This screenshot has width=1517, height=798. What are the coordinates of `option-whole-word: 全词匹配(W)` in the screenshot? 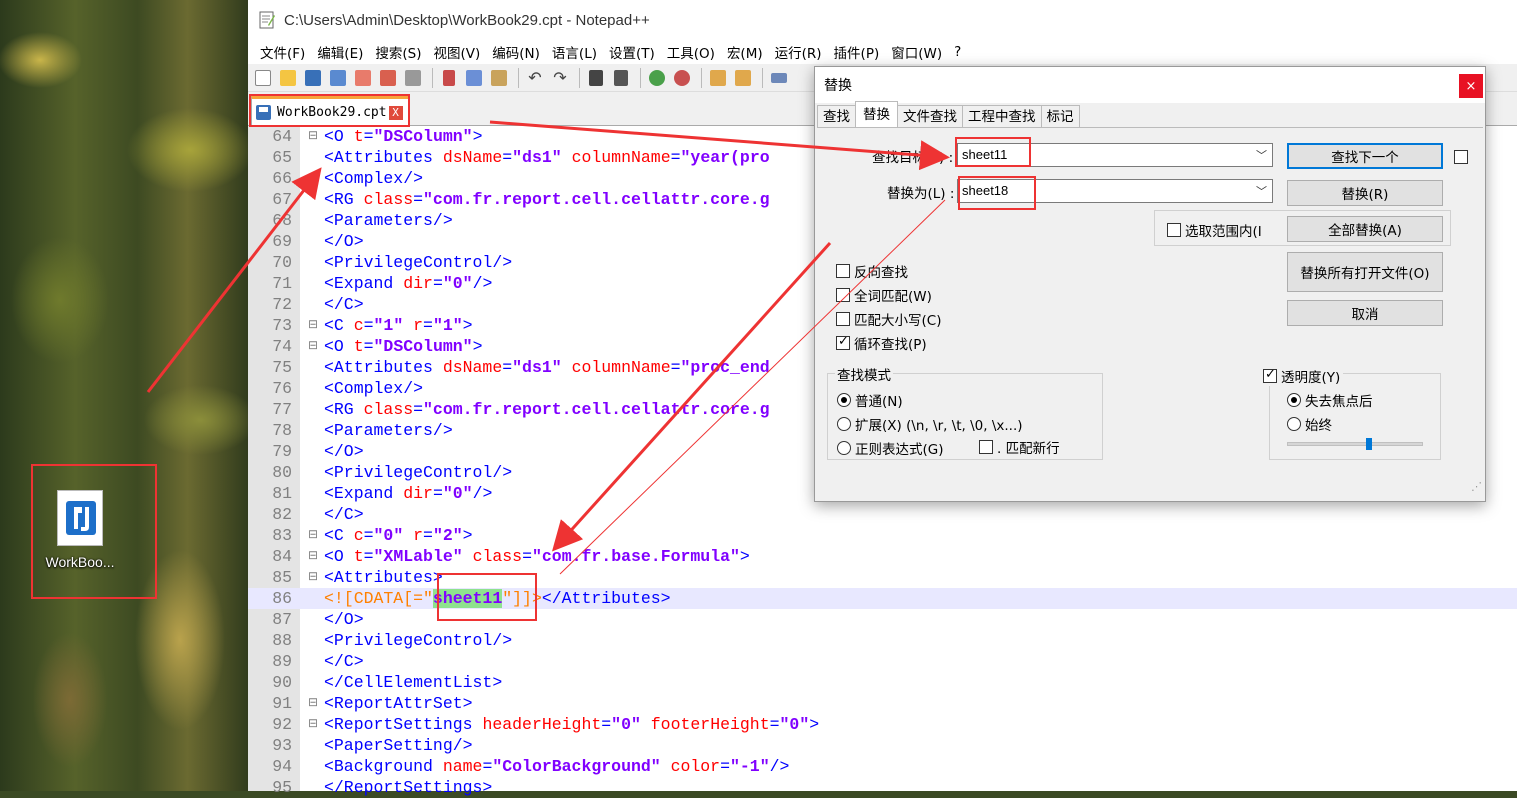 It's located at (884, 295).